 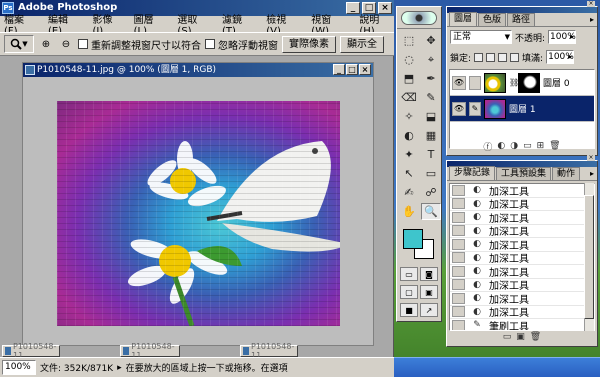 I want to click on doc-minimize-button: _, so click(x=339, y=69).